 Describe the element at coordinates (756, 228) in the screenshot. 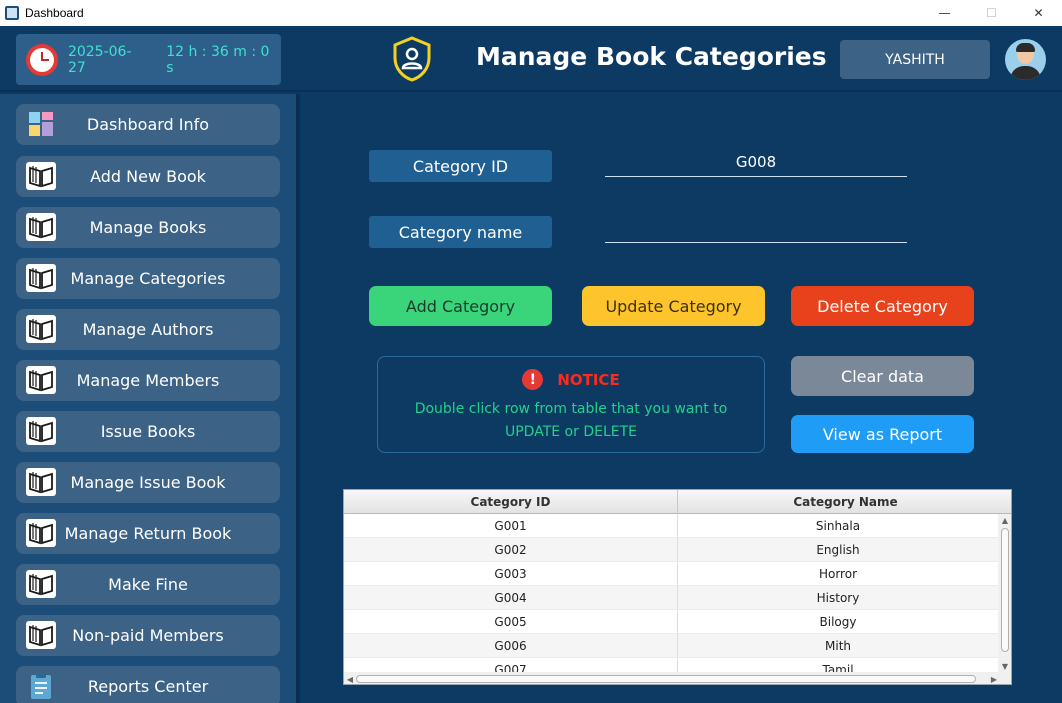

I see `category-name-input` at that location.